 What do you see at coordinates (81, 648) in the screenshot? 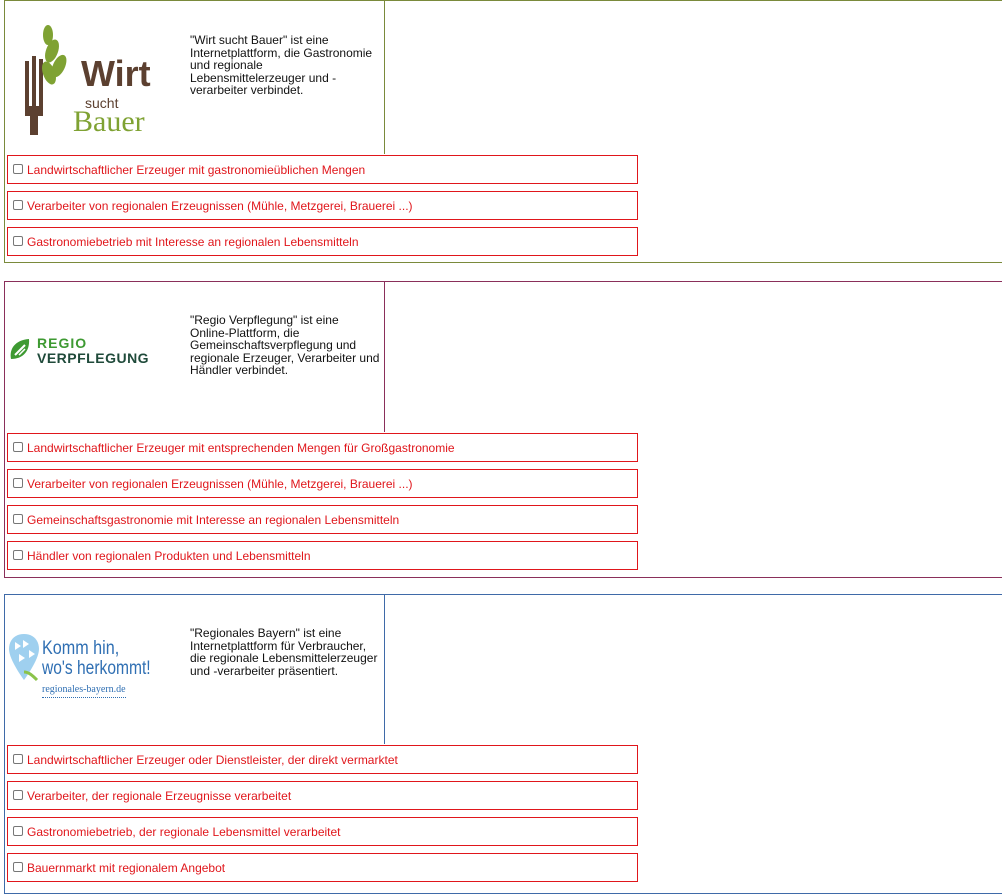
I see `logo-slogan-line1: Komm hin,` at bounding box center [81, 648].